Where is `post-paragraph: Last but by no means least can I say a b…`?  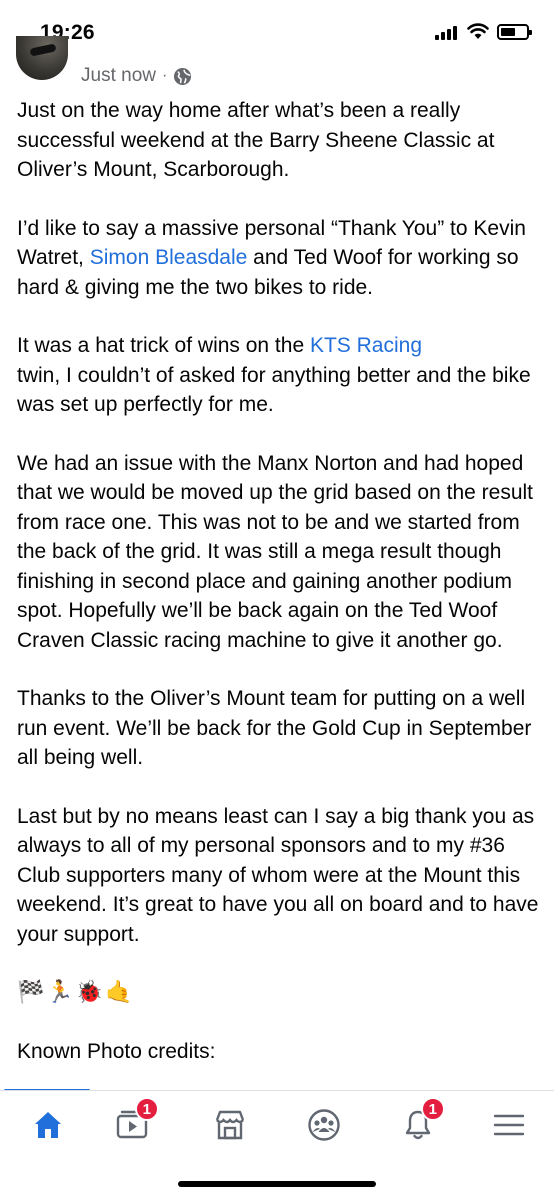
post-paragraph: Last but by no means least can I say a b… is located at coordinates (282, 876).